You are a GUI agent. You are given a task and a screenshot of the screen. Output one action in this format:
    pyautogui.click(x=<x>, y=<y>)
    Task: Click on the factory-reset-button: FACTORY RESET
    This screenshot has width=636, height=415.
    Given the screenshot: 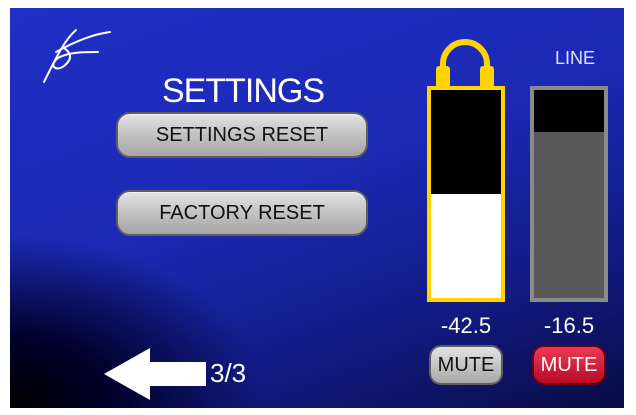 What is the action you would take?
    pyautogui.click(x=242, y=213)
    